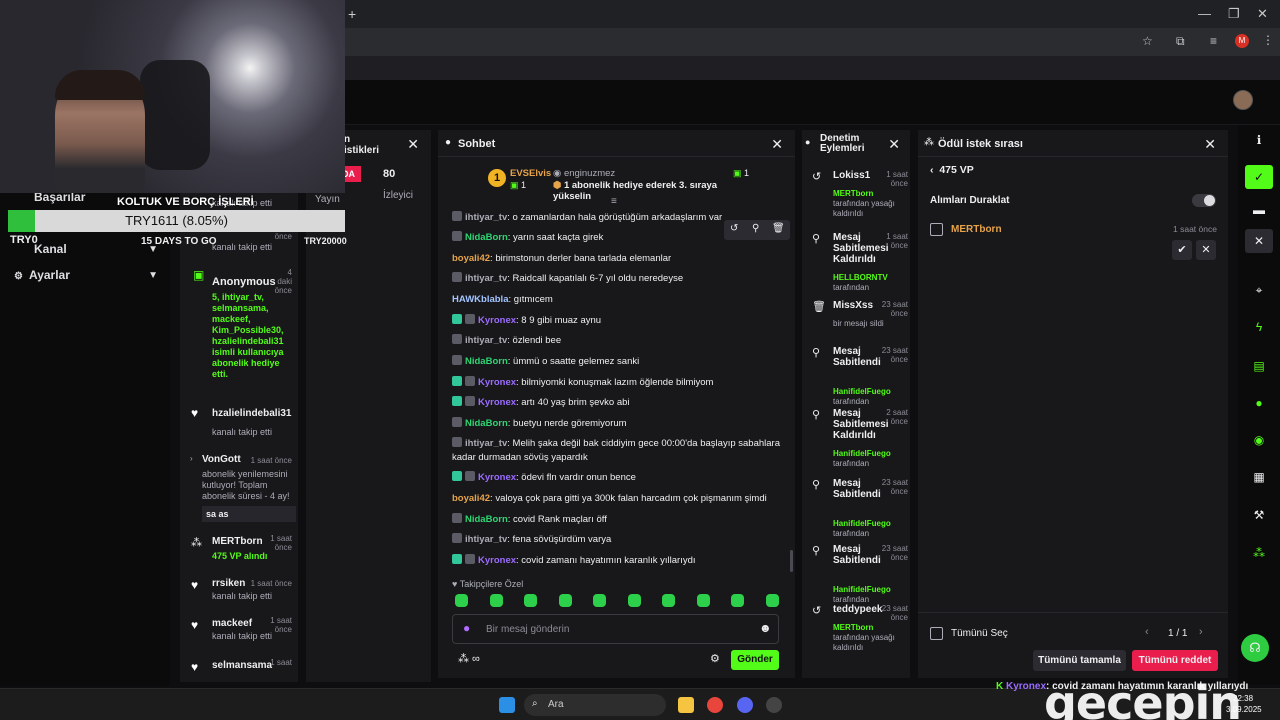 The image size is (1280, 720). I want to click on document-icon: ▤, so click(1259, 366).